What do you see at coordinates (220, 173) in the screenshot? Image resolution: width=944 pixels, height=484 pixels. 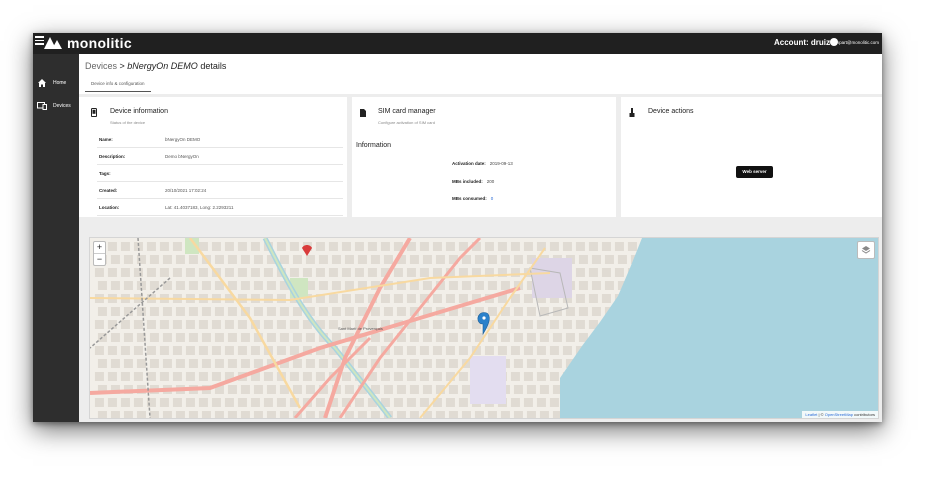 I see `info-row-tags: Tags:` at bounding box center [220, 173].